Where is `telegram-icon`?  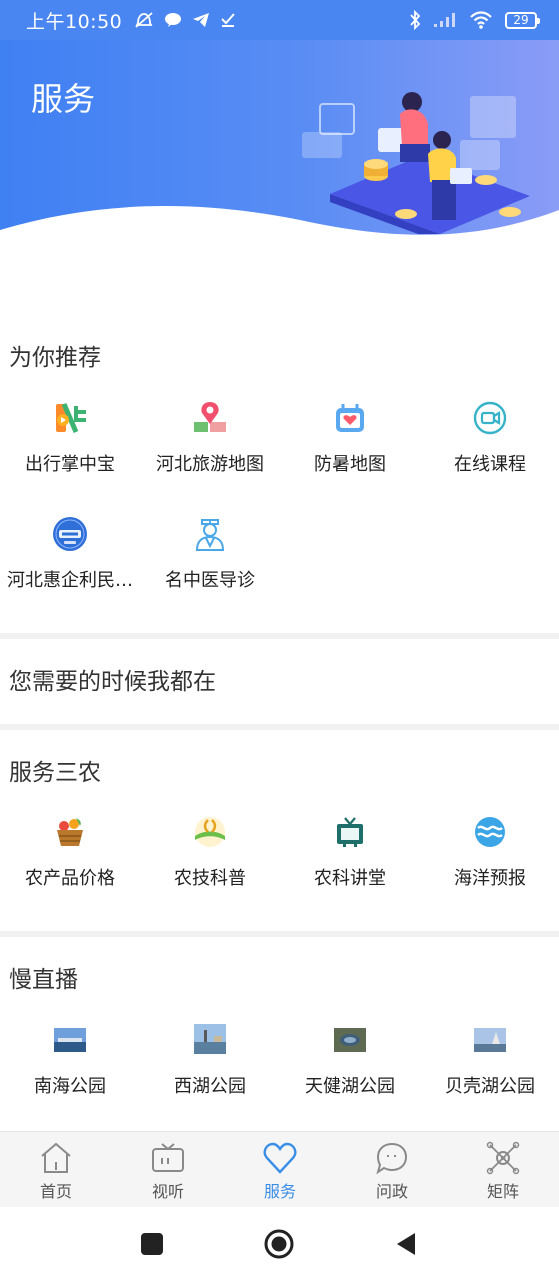
telegram-icon is located at coordinates (201, 20).